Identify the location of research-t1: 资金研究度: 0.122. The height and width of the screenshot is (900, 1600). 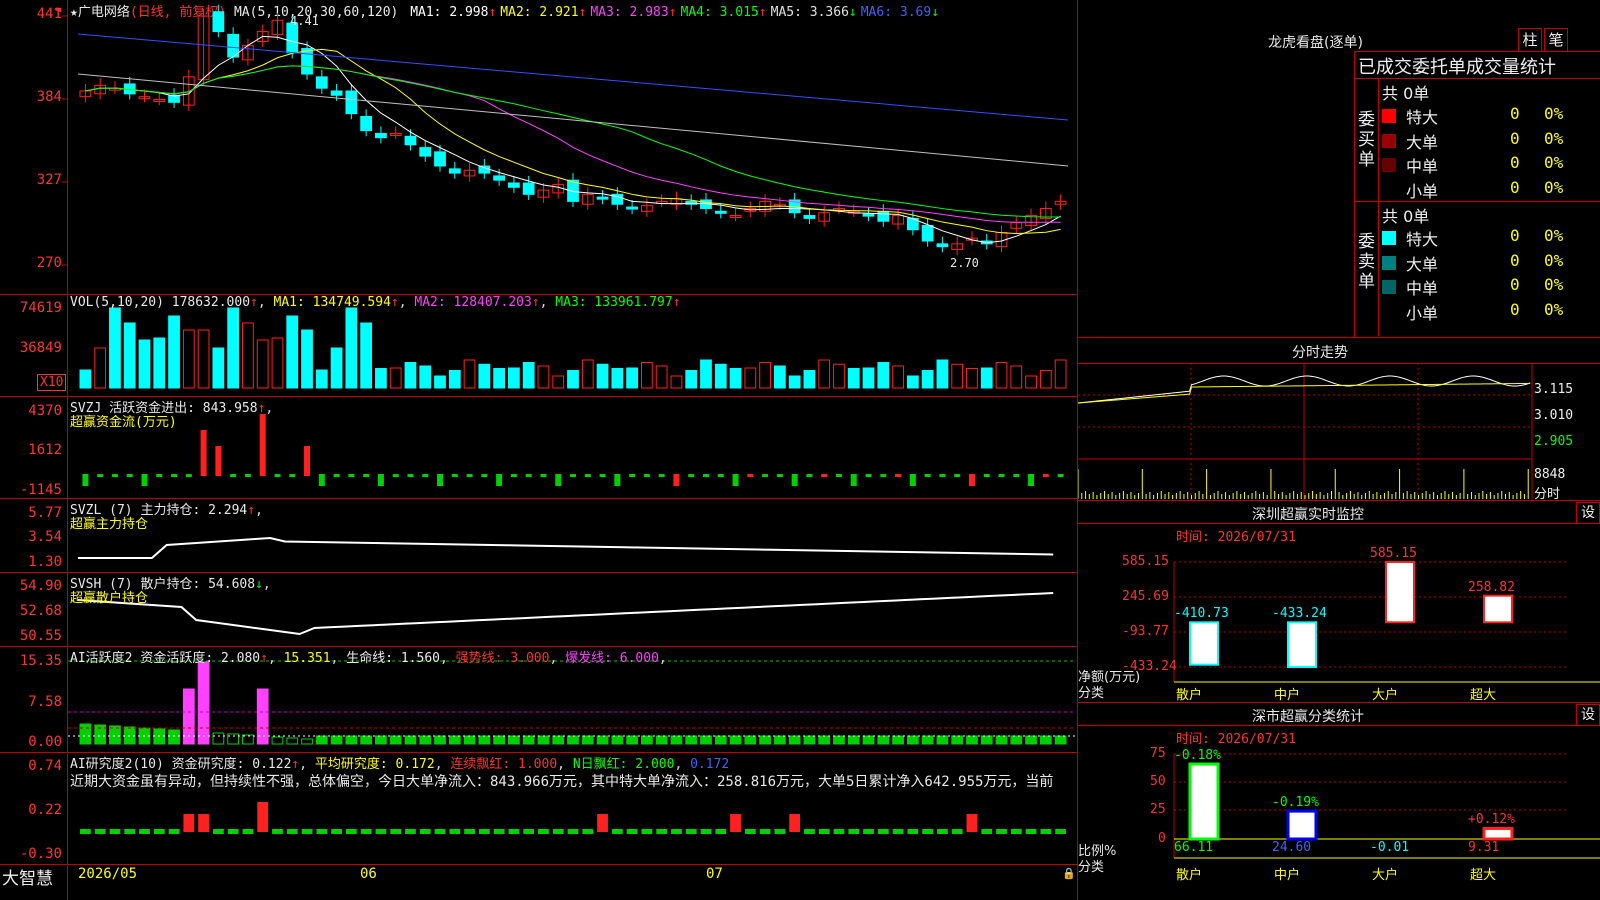
(231, 764).